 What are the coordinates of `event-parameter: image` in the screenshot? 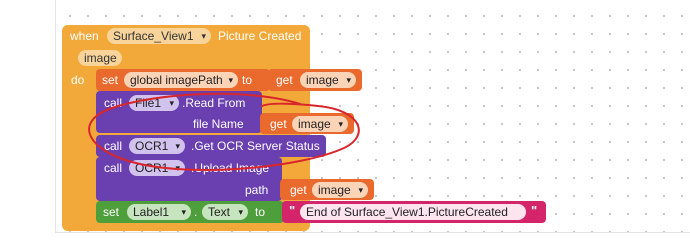 It's located at (100, 58).